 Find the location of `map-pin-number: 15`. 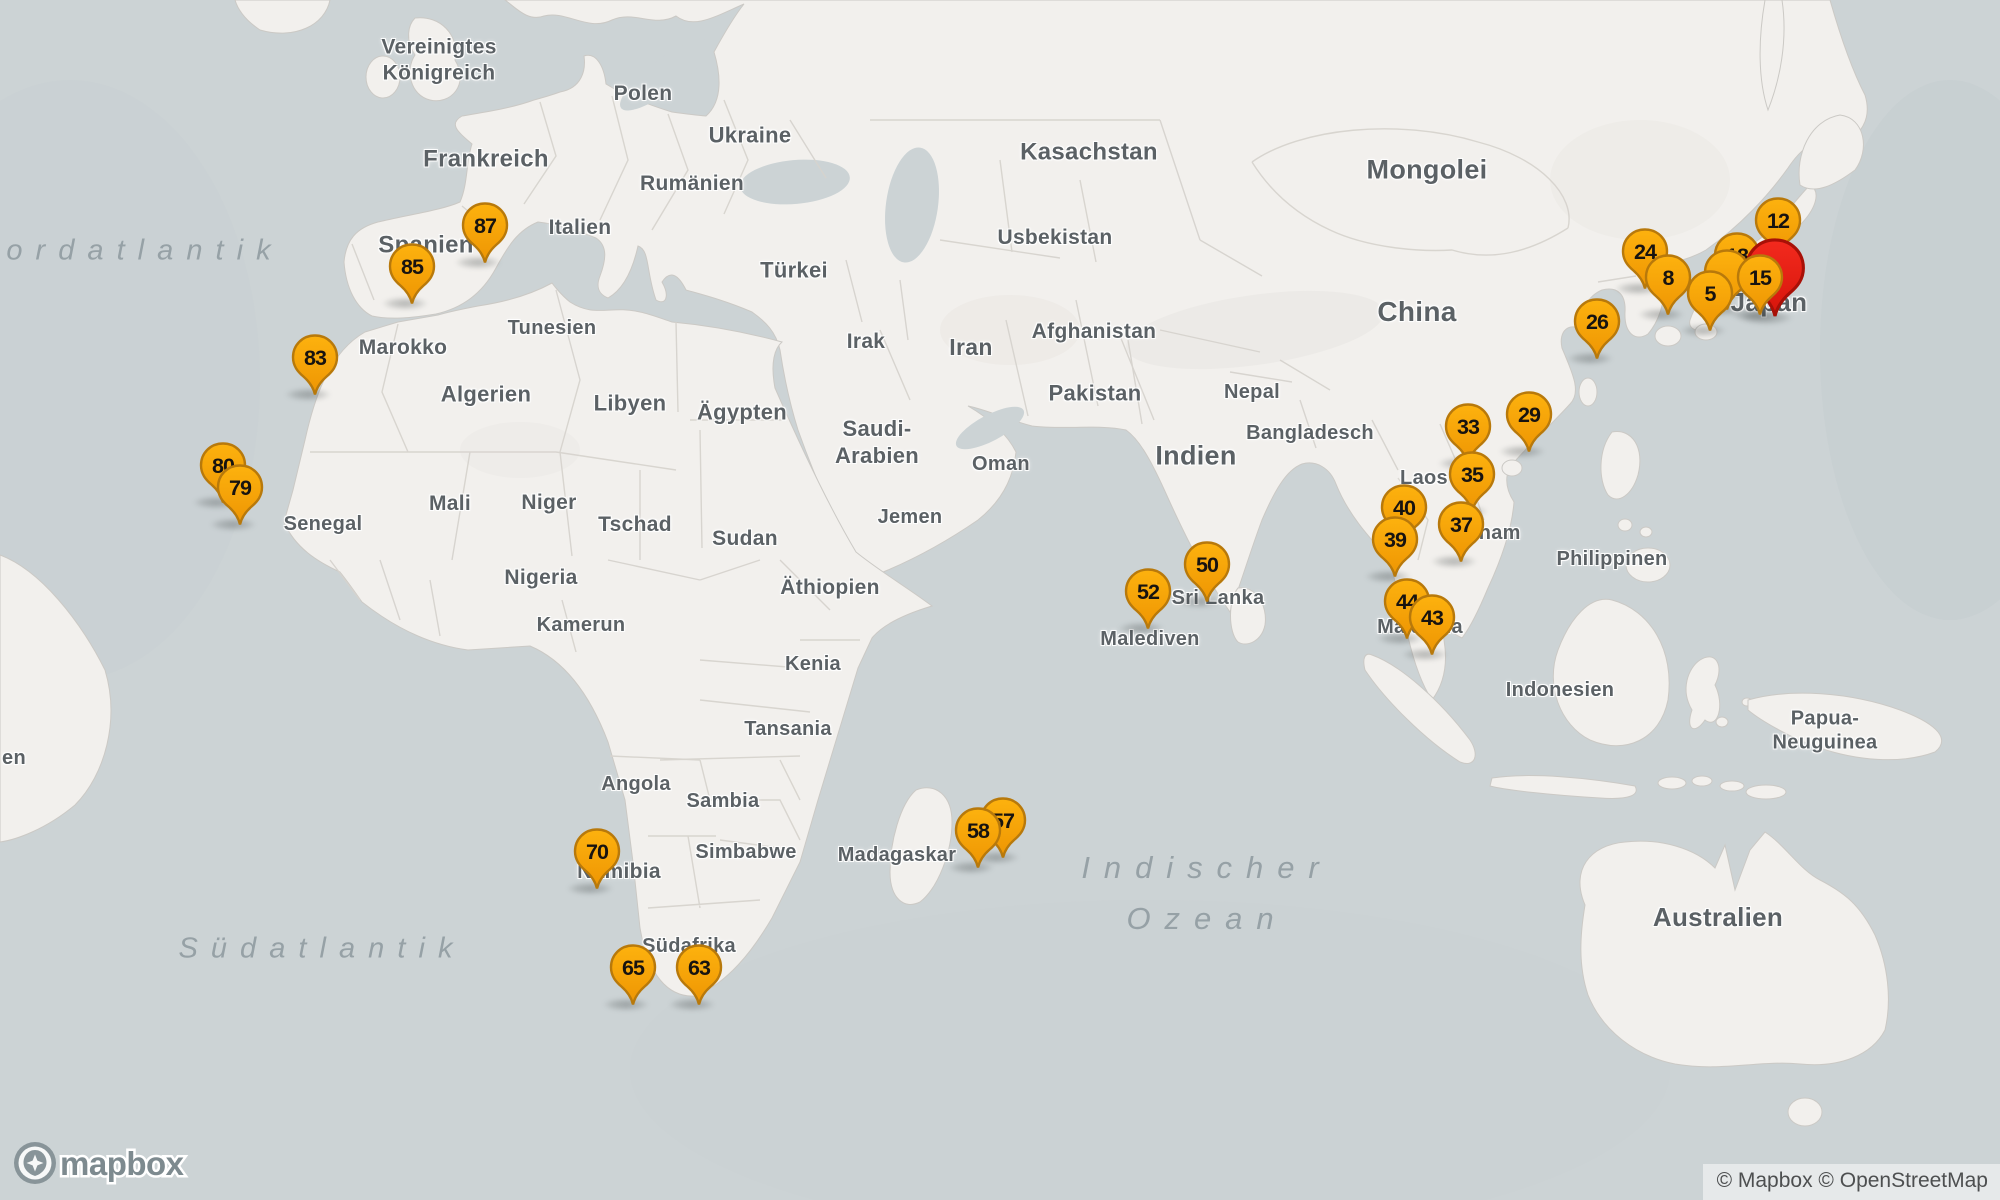

map-pin-number: 15 is located at coordinates (1760, 278).